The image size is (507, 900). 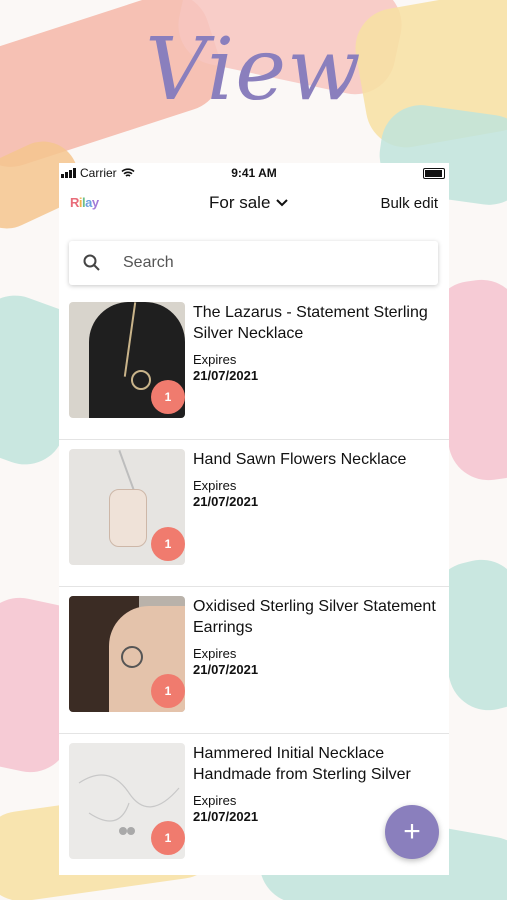 I want to click on search-icon, so click(x=91, y=262).